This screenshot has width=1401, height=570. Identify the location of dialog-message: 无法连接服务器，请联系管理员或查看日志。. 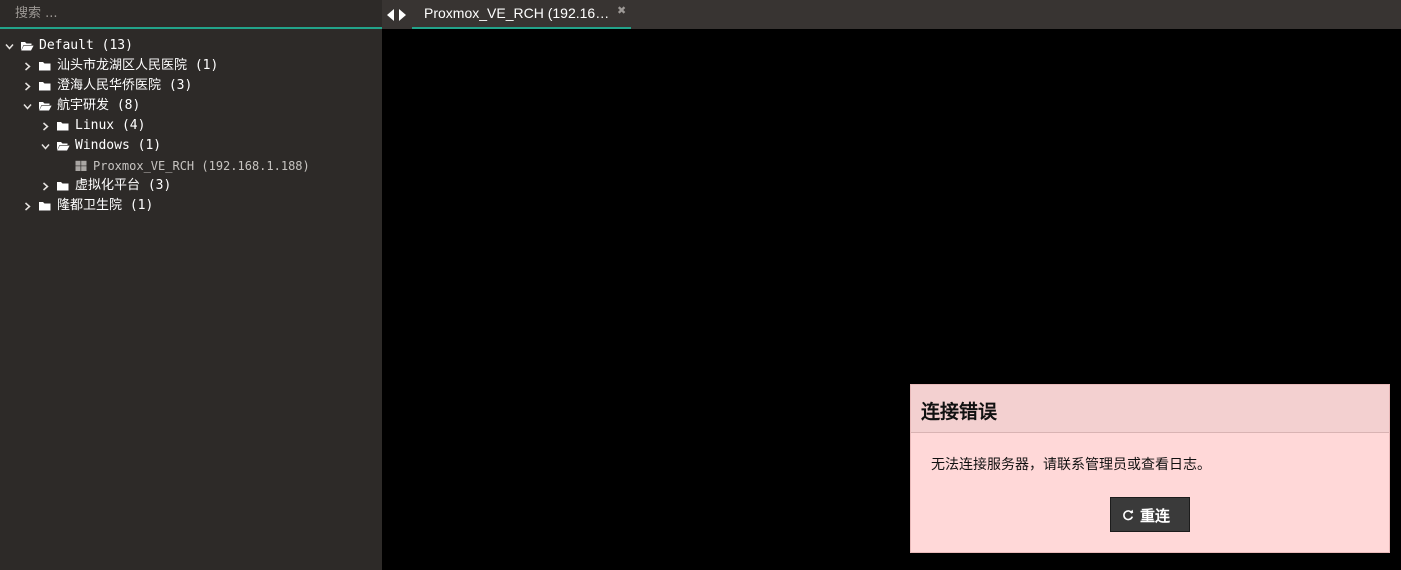
(1071, 465).